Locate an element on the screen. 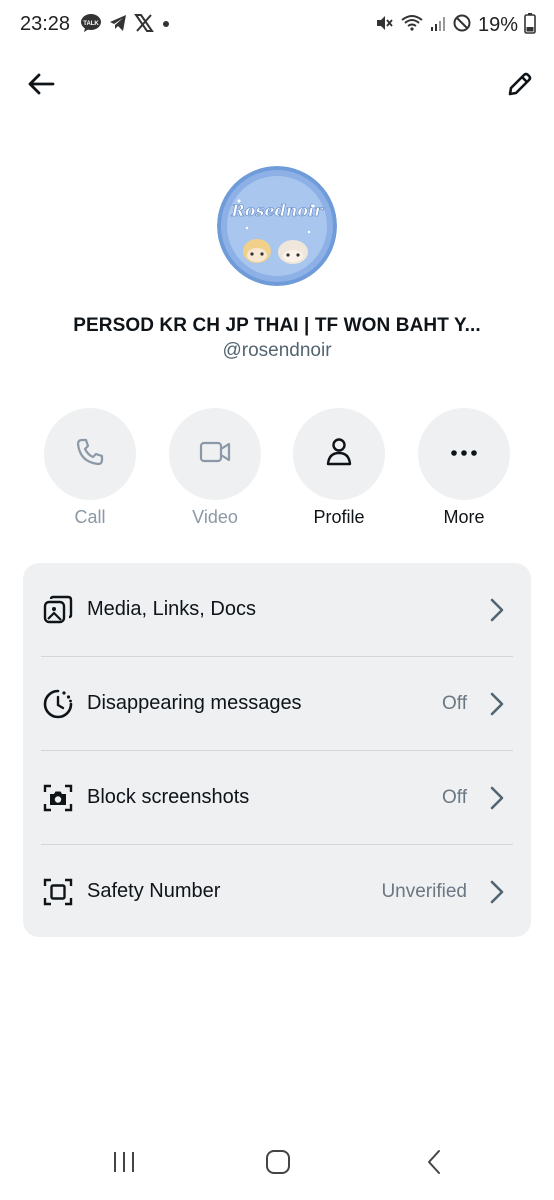  status-time: 23:28 is located at coordinates (45, 24).